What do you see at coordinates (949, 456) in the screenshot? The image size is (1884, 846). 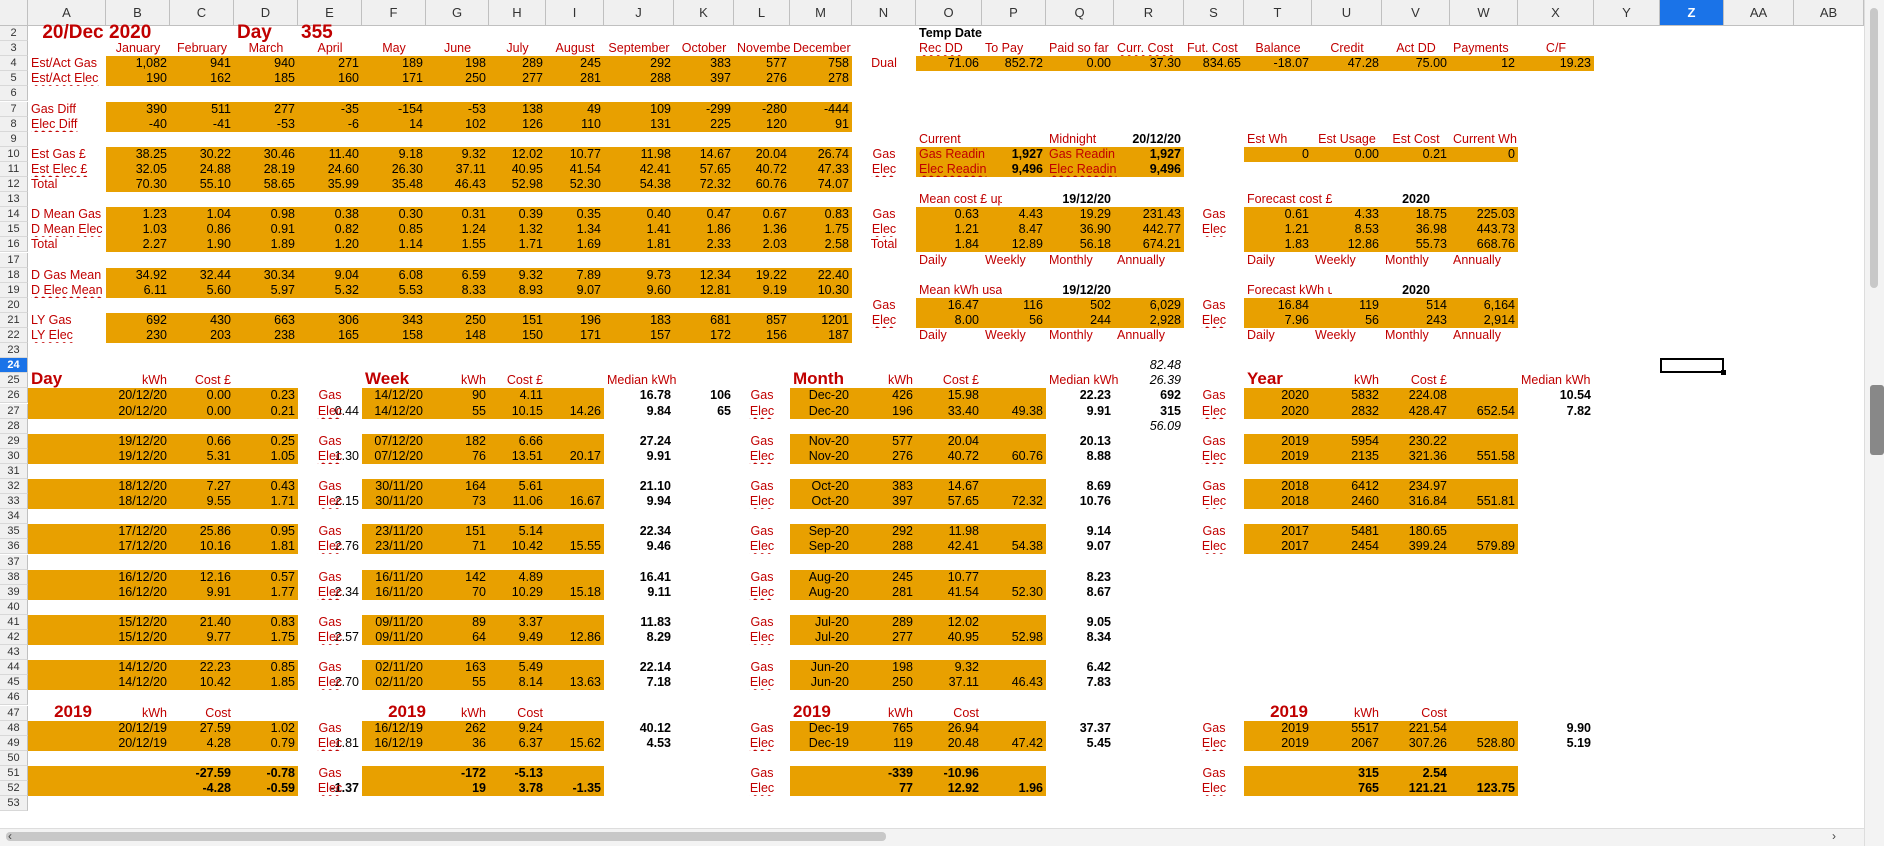 I see `cell-o30: 40.72` at bounding box center [949, 456].